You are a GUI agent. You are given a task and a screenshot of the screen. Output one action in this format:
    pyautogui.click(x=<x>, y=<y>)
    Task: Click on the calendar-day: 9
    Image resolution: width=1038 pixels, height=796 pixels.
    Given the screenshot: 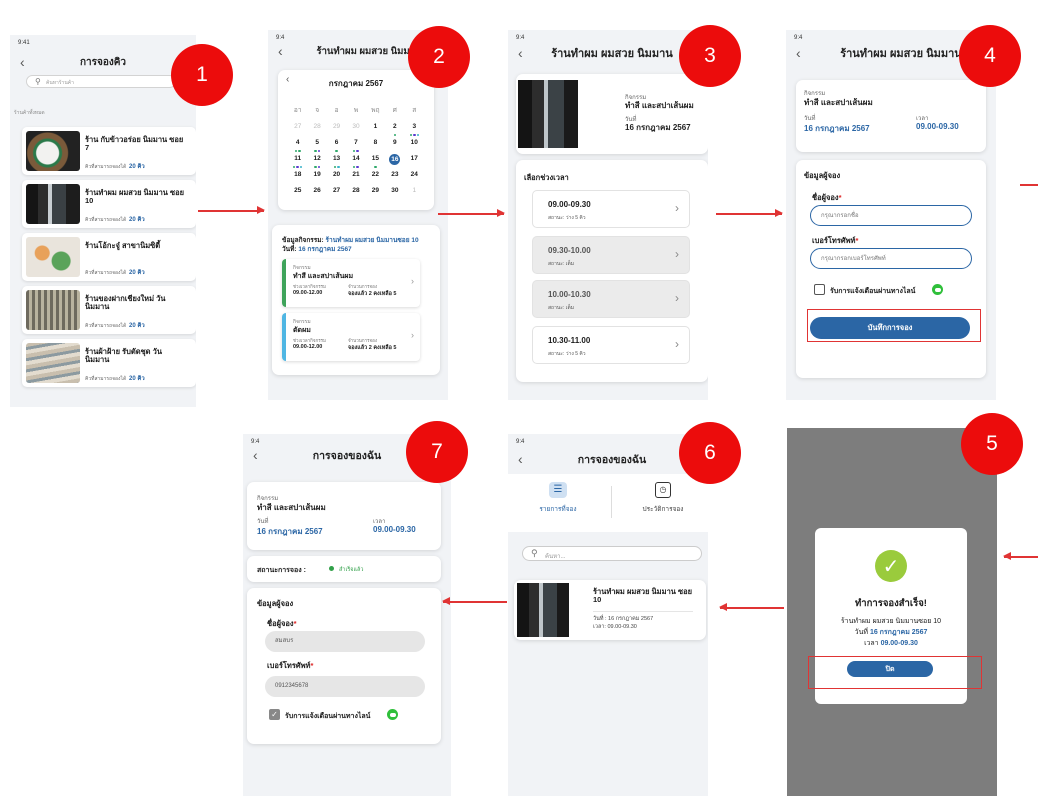 What is the action you would take?
    pyautogui.click(x=394, y=144)
    